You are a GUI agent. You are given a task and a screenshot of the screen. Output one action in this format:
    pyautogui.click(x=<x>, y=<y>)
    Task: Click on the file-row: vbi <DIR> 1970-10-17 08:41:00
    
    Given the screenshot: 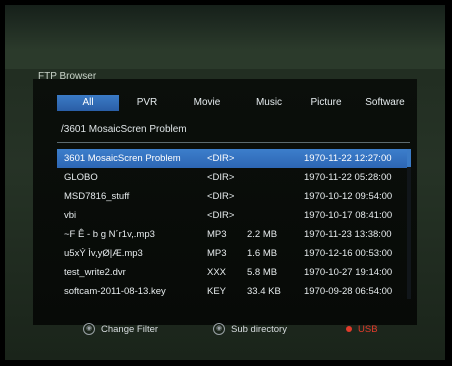 What is the action you would take?
    pyautogui.click(x=232, y=215)
    